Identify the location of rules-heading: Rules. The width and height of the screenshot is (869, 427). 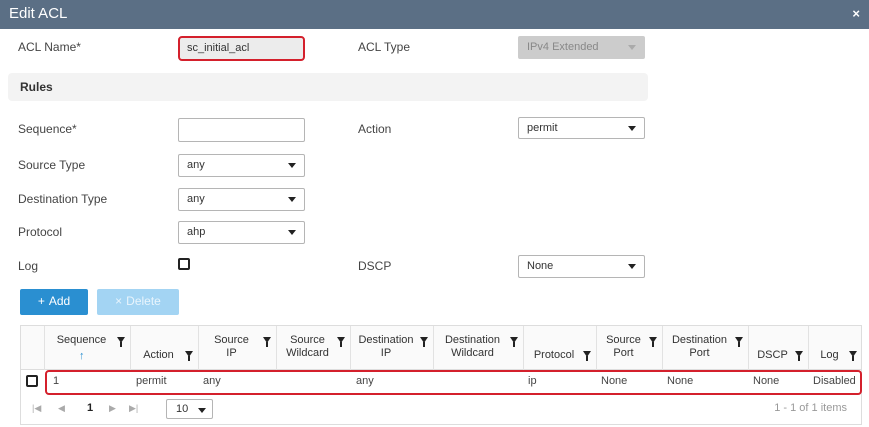
(36, 87).